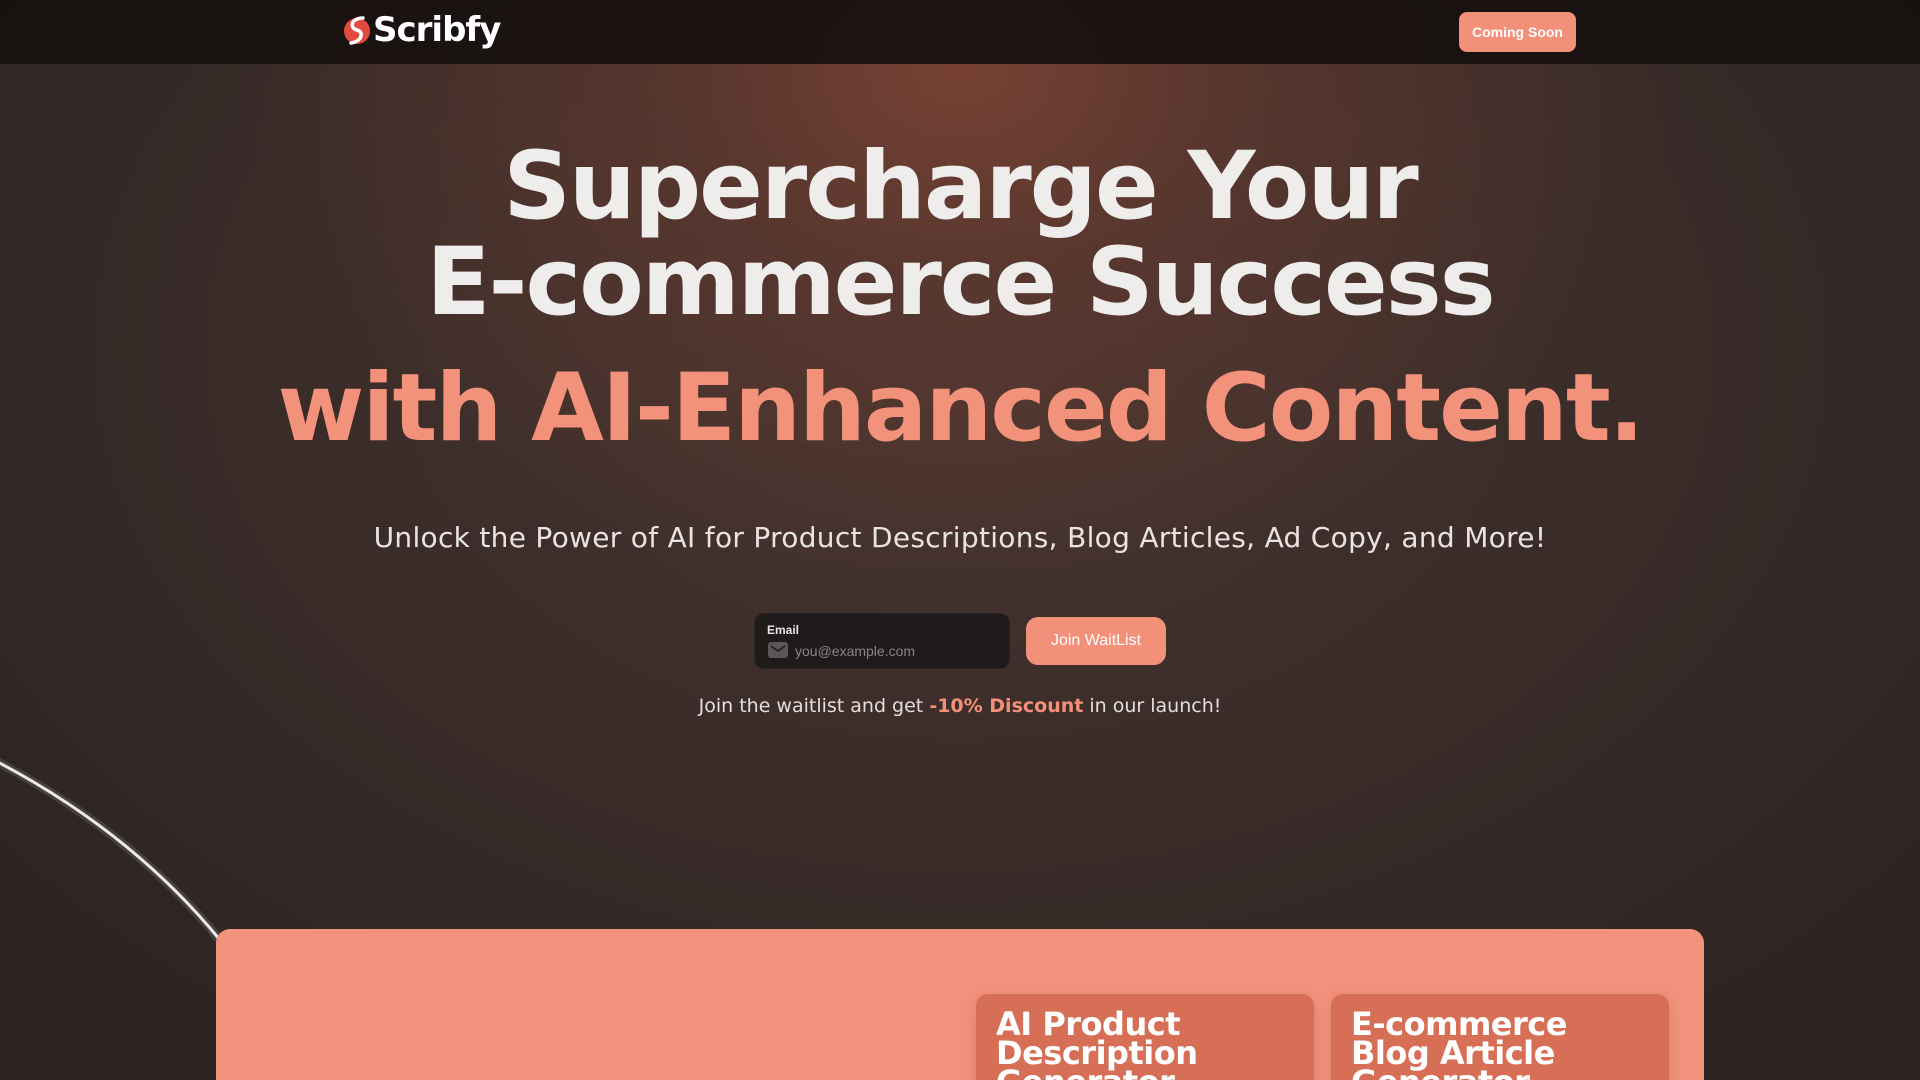 The width and height of the screenshot is (1920, 1080). What do you see at coordinates (1096, 641) in the screenshot?
I see `join-waitlist-button: Join WaitList` at bounding box center [1096, 641].